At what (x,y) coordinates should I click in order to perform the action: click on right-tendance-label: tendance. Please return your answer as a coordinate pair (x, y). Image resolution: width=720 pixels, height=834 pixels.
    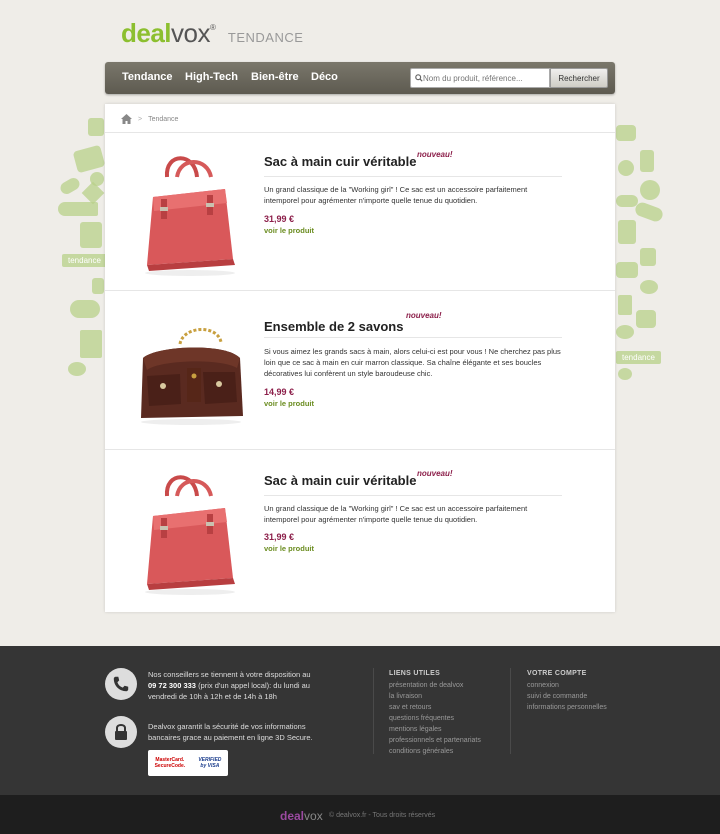
    Looking at the image, I should click on (638, 357).